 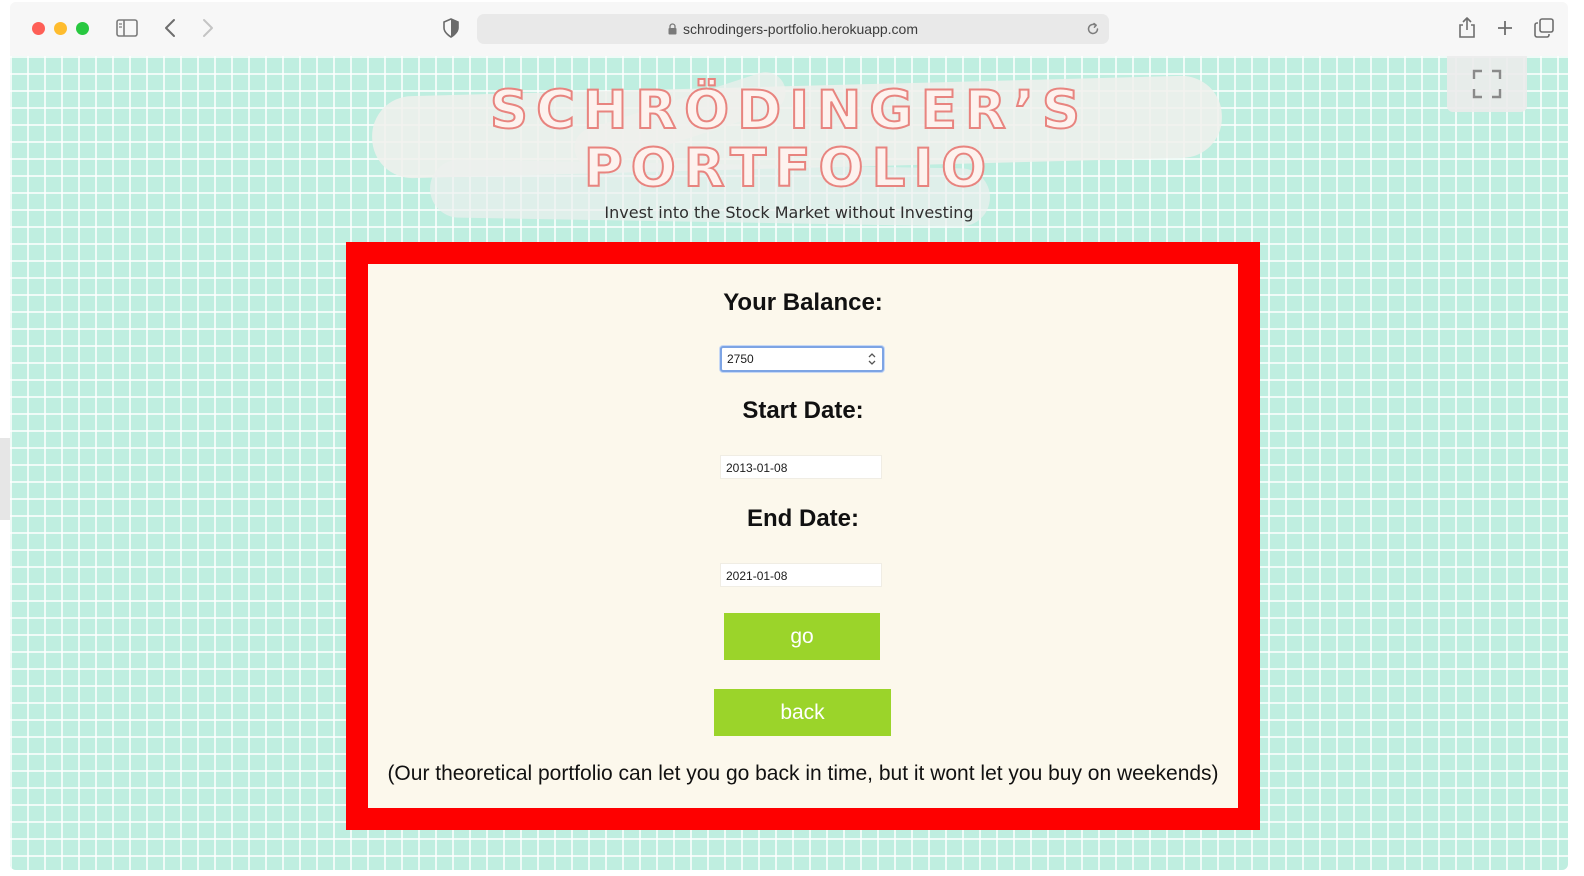 What do you see at coordinates (802, 359) in the screenshot?
I see `balance-input: 2750` at bounding box center [802, 359].